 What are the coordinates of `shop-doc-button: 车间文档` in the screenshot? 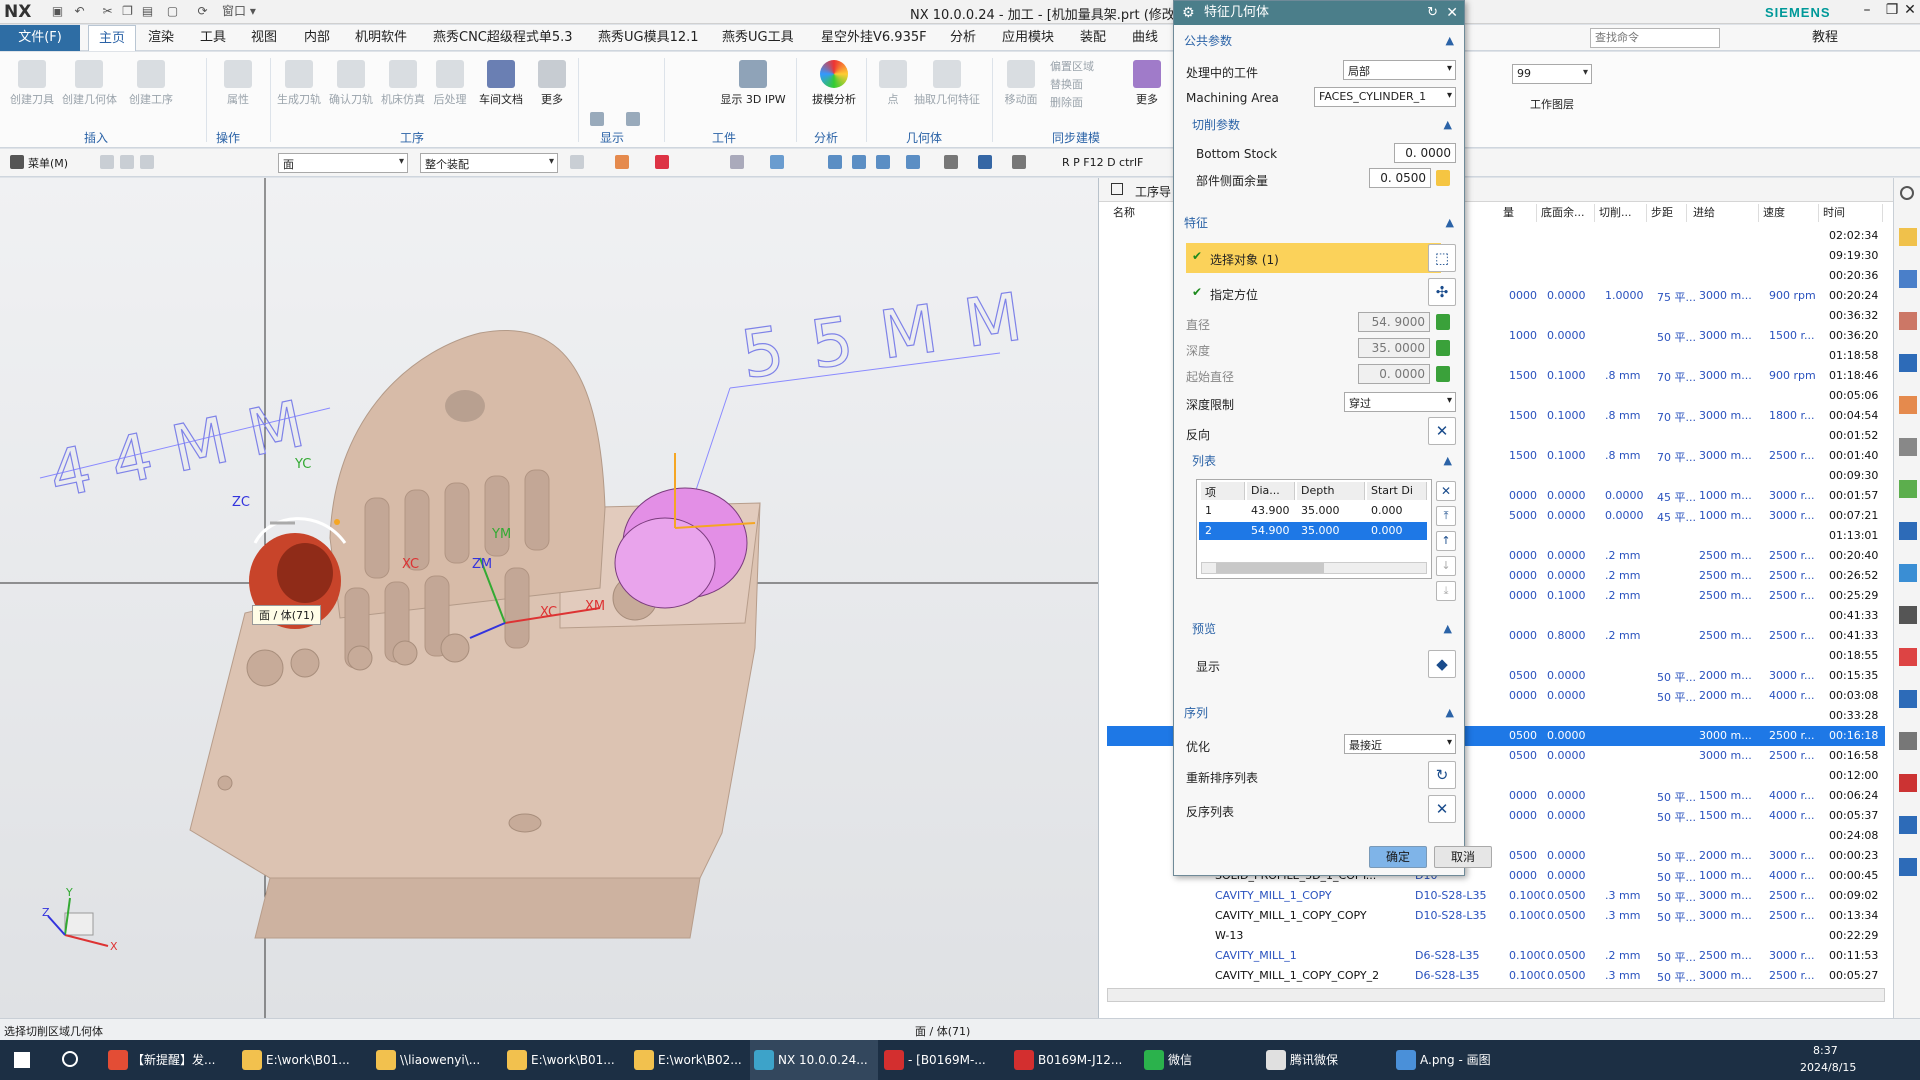 It's located at (501, 83).